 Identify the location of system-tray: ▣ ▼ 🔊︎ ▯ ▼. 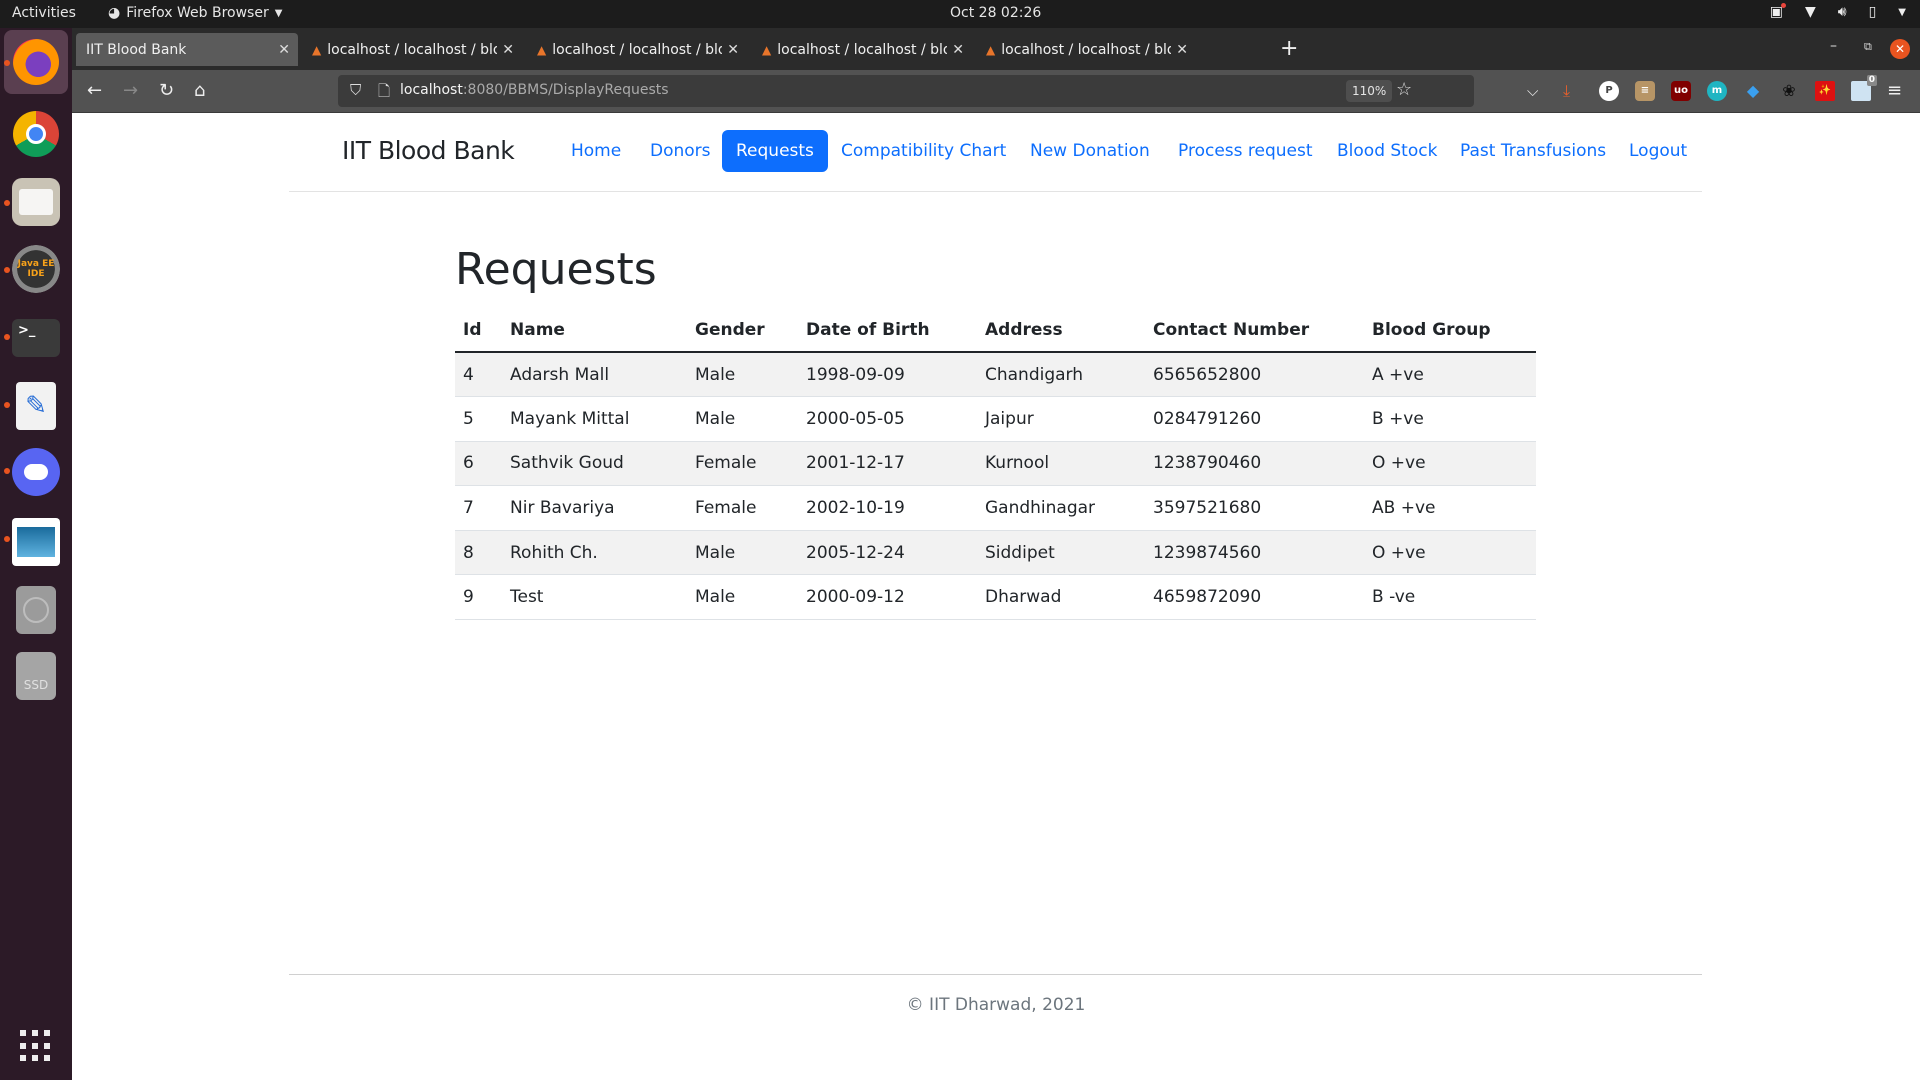
(1838, 11).